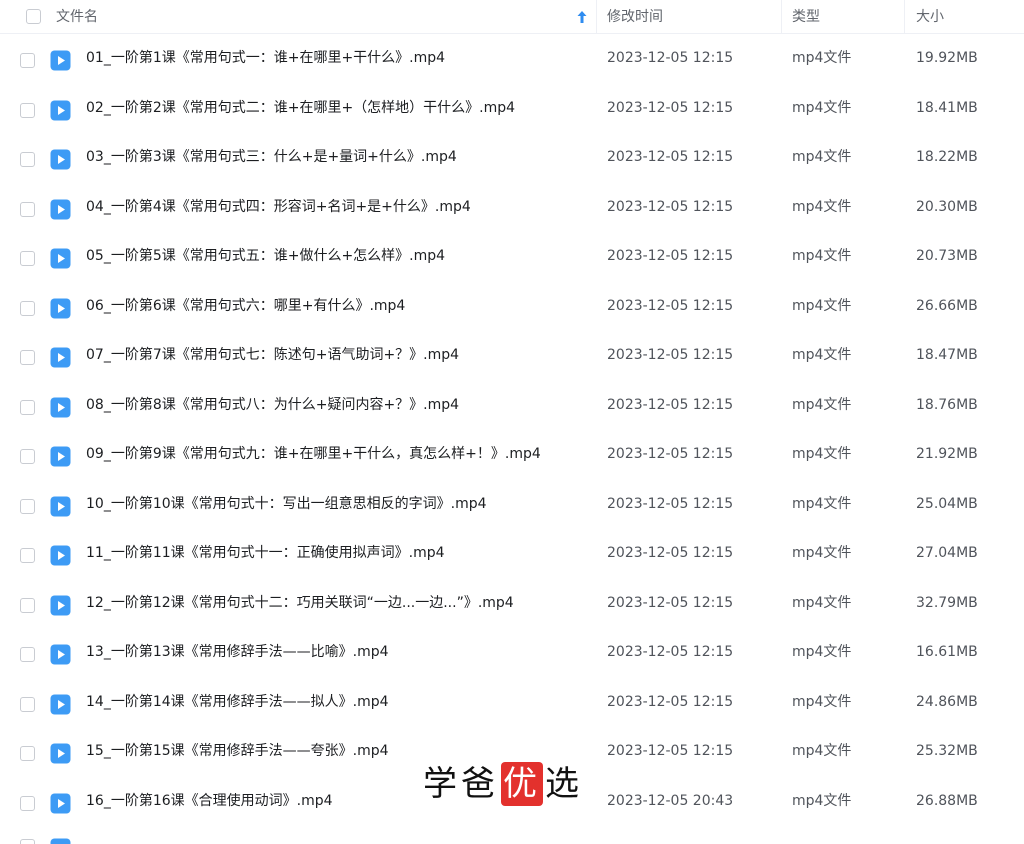  I want to click on file-name: 16_一阶第16课《合理使用动词》.mp4, so click(209, 802).